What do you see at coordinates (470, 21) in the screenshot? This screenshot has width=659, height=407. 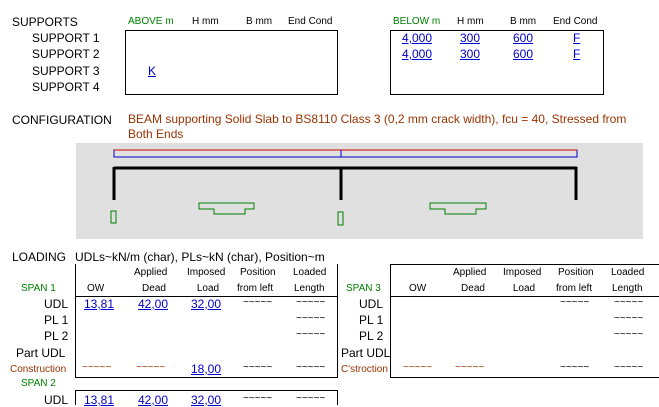 I see `below-h-header: H mm` at bounding box center [470, 21].